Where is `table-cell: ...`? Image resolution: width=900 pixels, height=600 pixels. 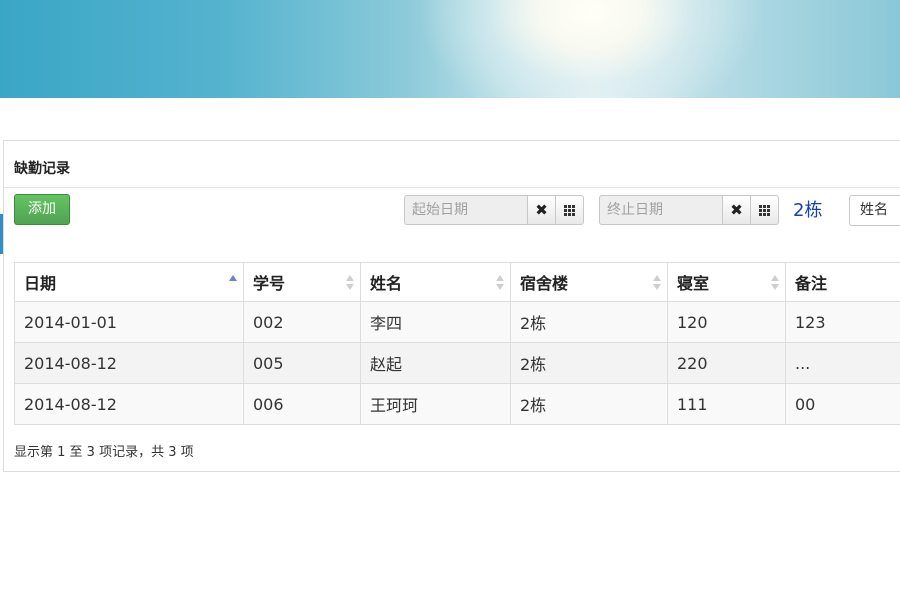
table-cell: ... is located at coordinates (842, 363).